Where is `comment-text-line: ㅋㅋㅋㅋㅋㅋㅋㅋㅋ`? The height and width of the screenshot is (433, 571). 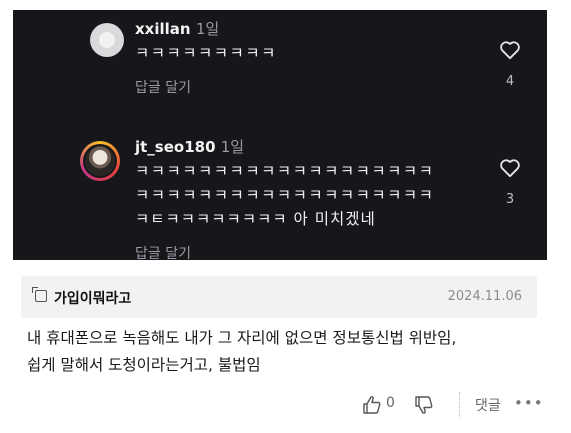
comment-text-line: ㅋㅋㅋㅋㅋㅋㅋㅋㅋ is located at coordinates (206, 53).